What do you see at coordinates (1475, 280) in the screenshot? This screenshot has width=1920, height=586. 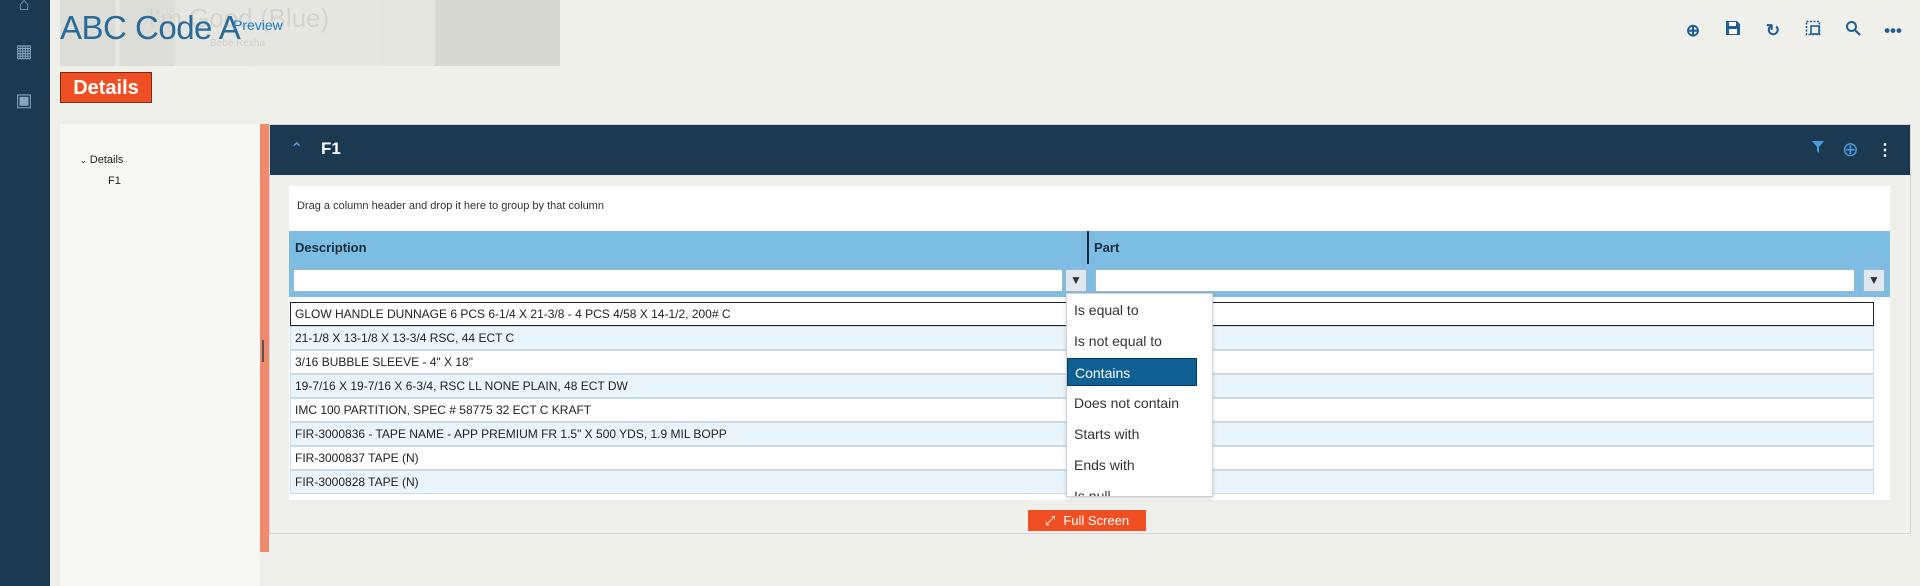 I see `part-filter-input` at bounding box center [1475, 280].